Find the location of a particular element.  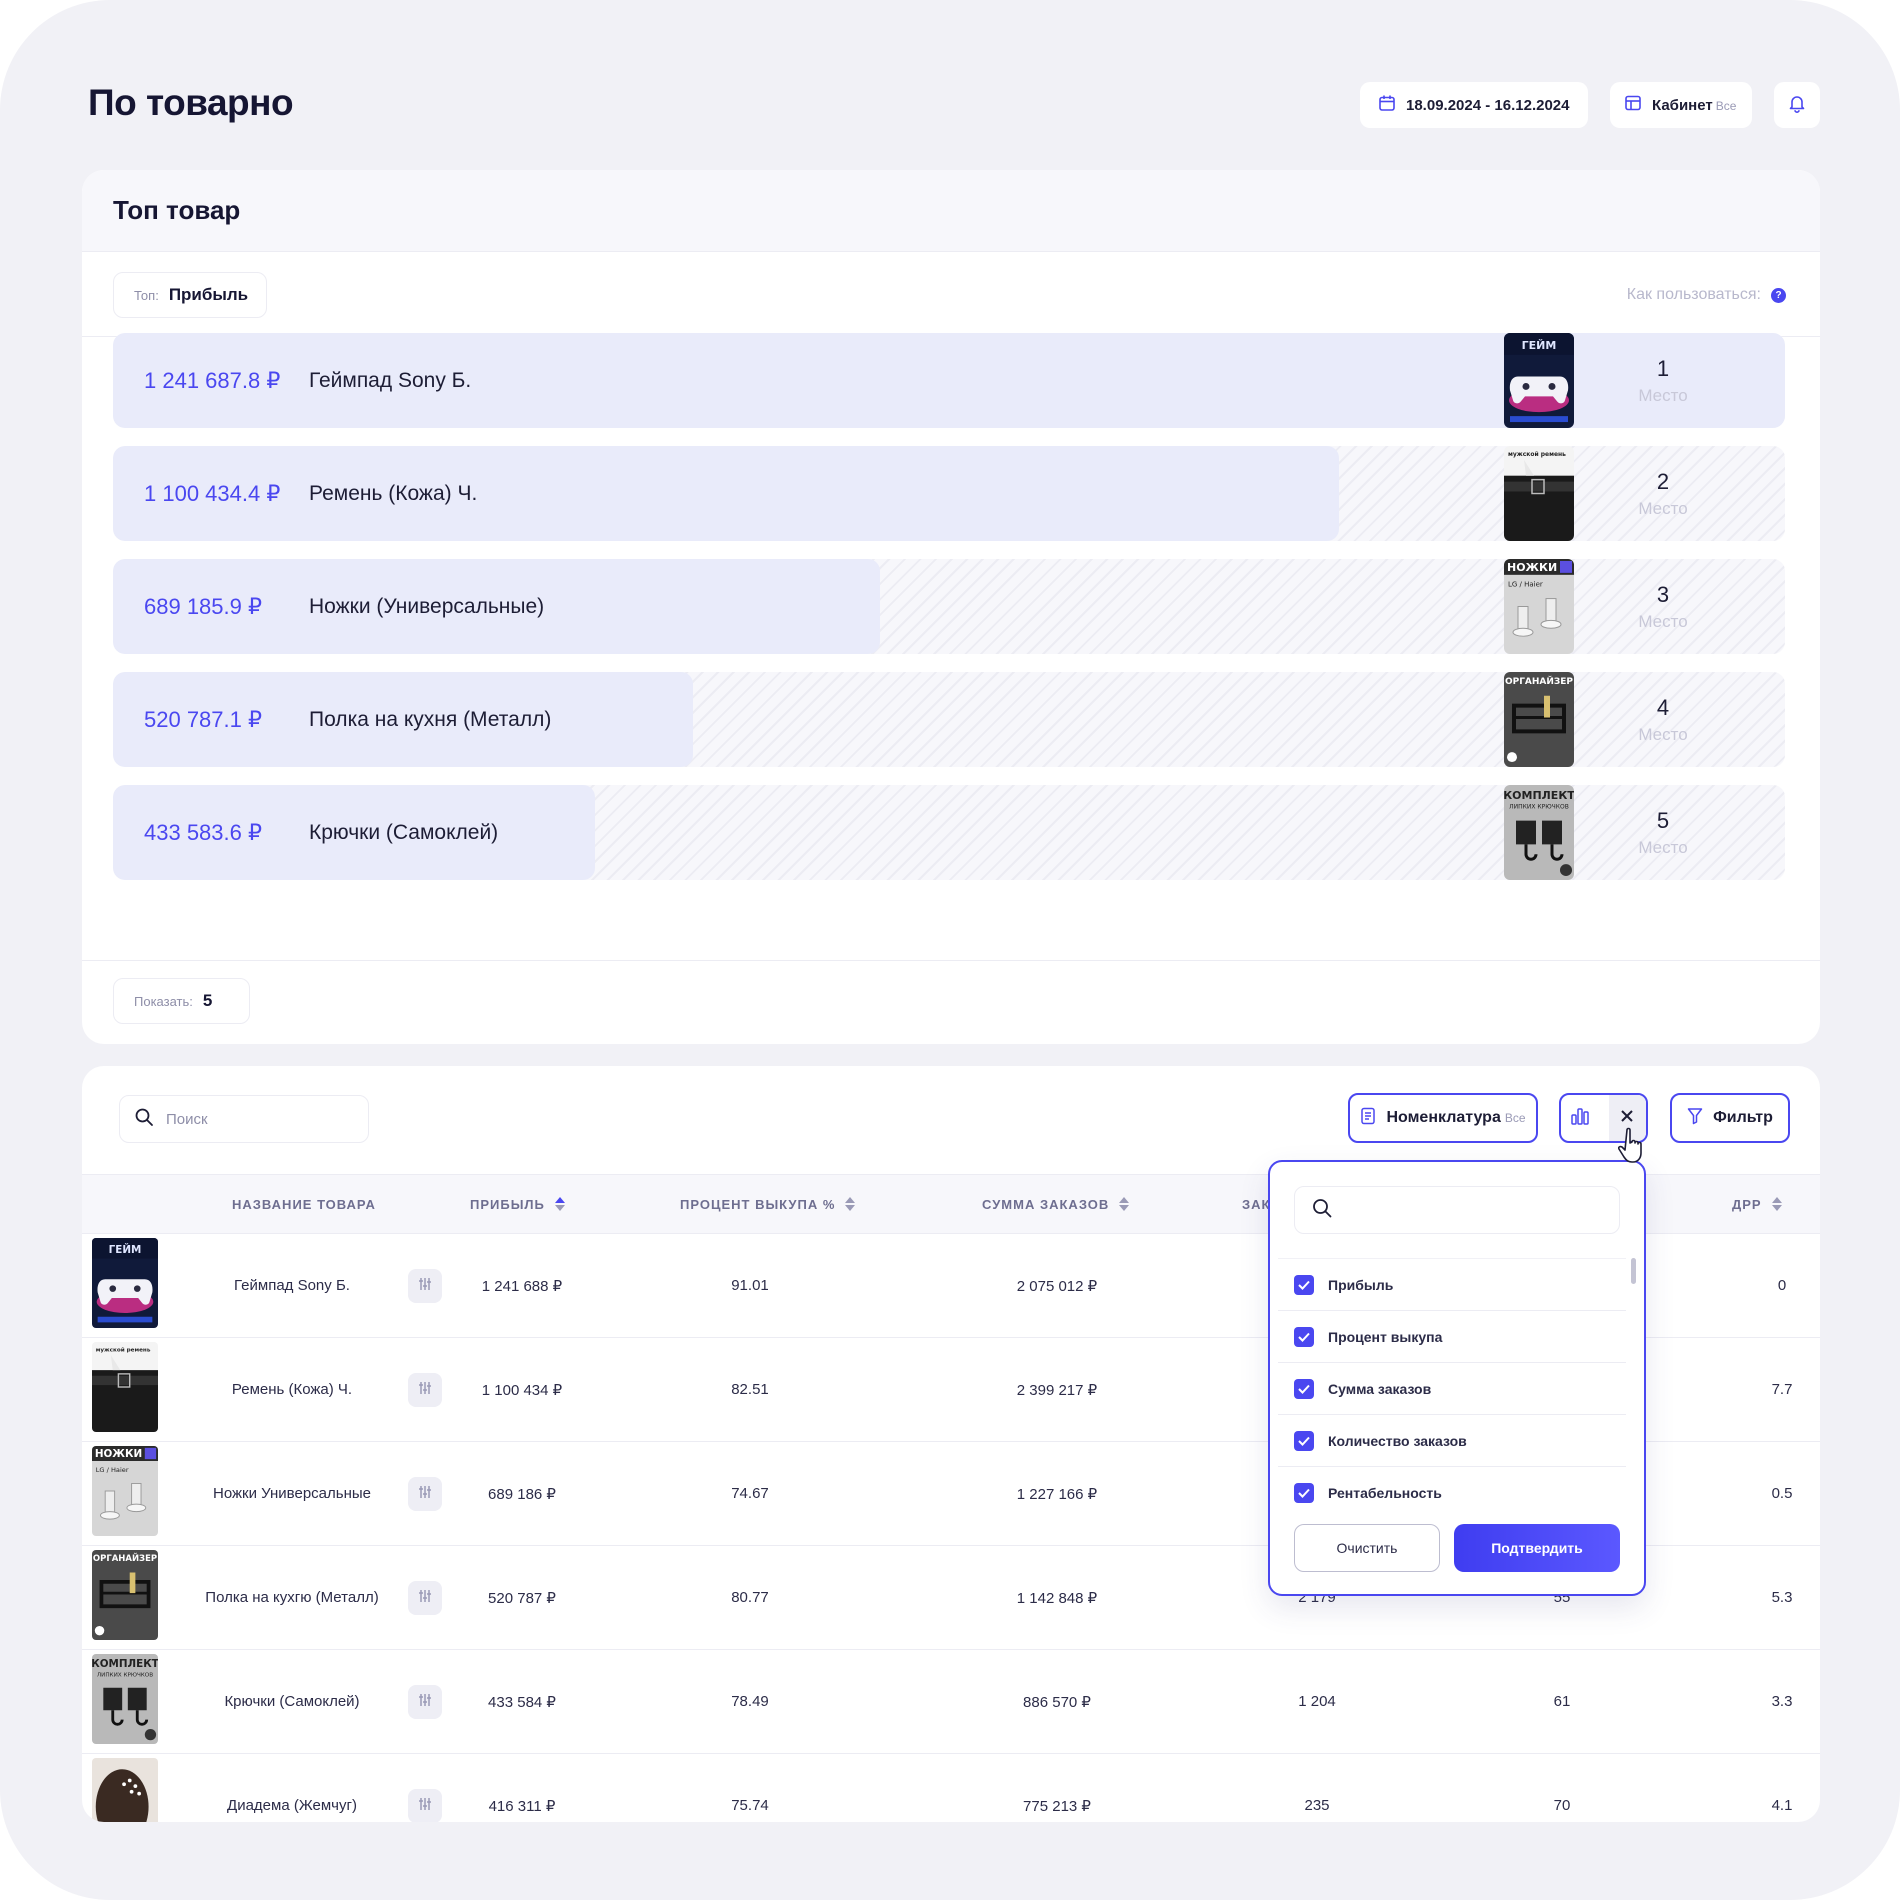

cell-orders-sum: 2 075 012 ₽ is located at coordinates (1057, 1286).